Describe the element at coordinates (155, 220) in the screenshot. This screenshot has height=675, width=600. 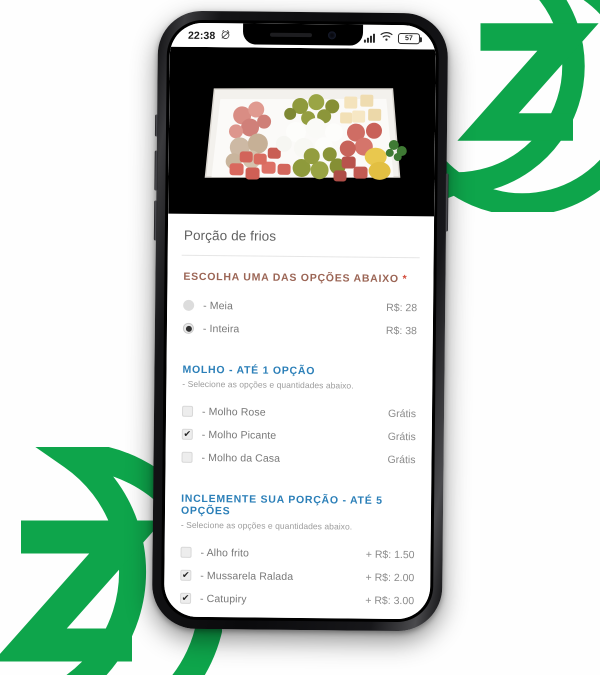
I see `volume-down-button` at that location.